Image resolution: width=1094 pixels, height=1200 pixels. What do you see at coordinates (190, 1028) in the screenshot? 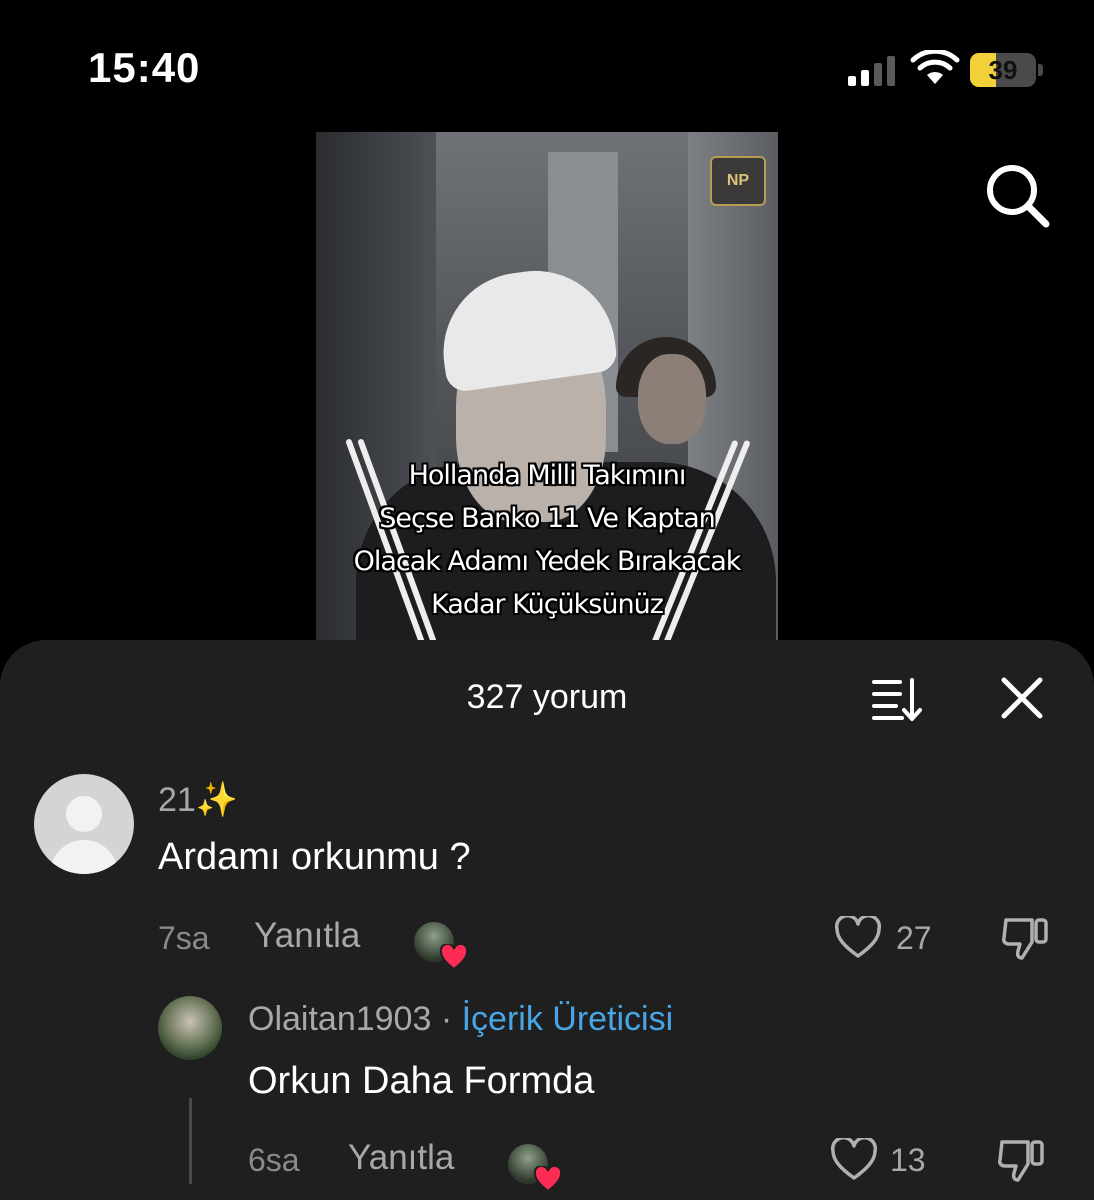
I see `reply-avatar` at bounding box center [190, 1028].